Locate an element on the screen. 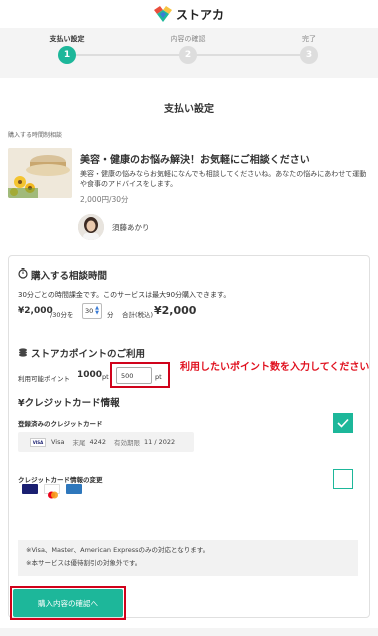 The width and height of the screenshot is (378, 636). purchase-time-heading-text: 購入する相談時間 is located at coordinates (69, 276).